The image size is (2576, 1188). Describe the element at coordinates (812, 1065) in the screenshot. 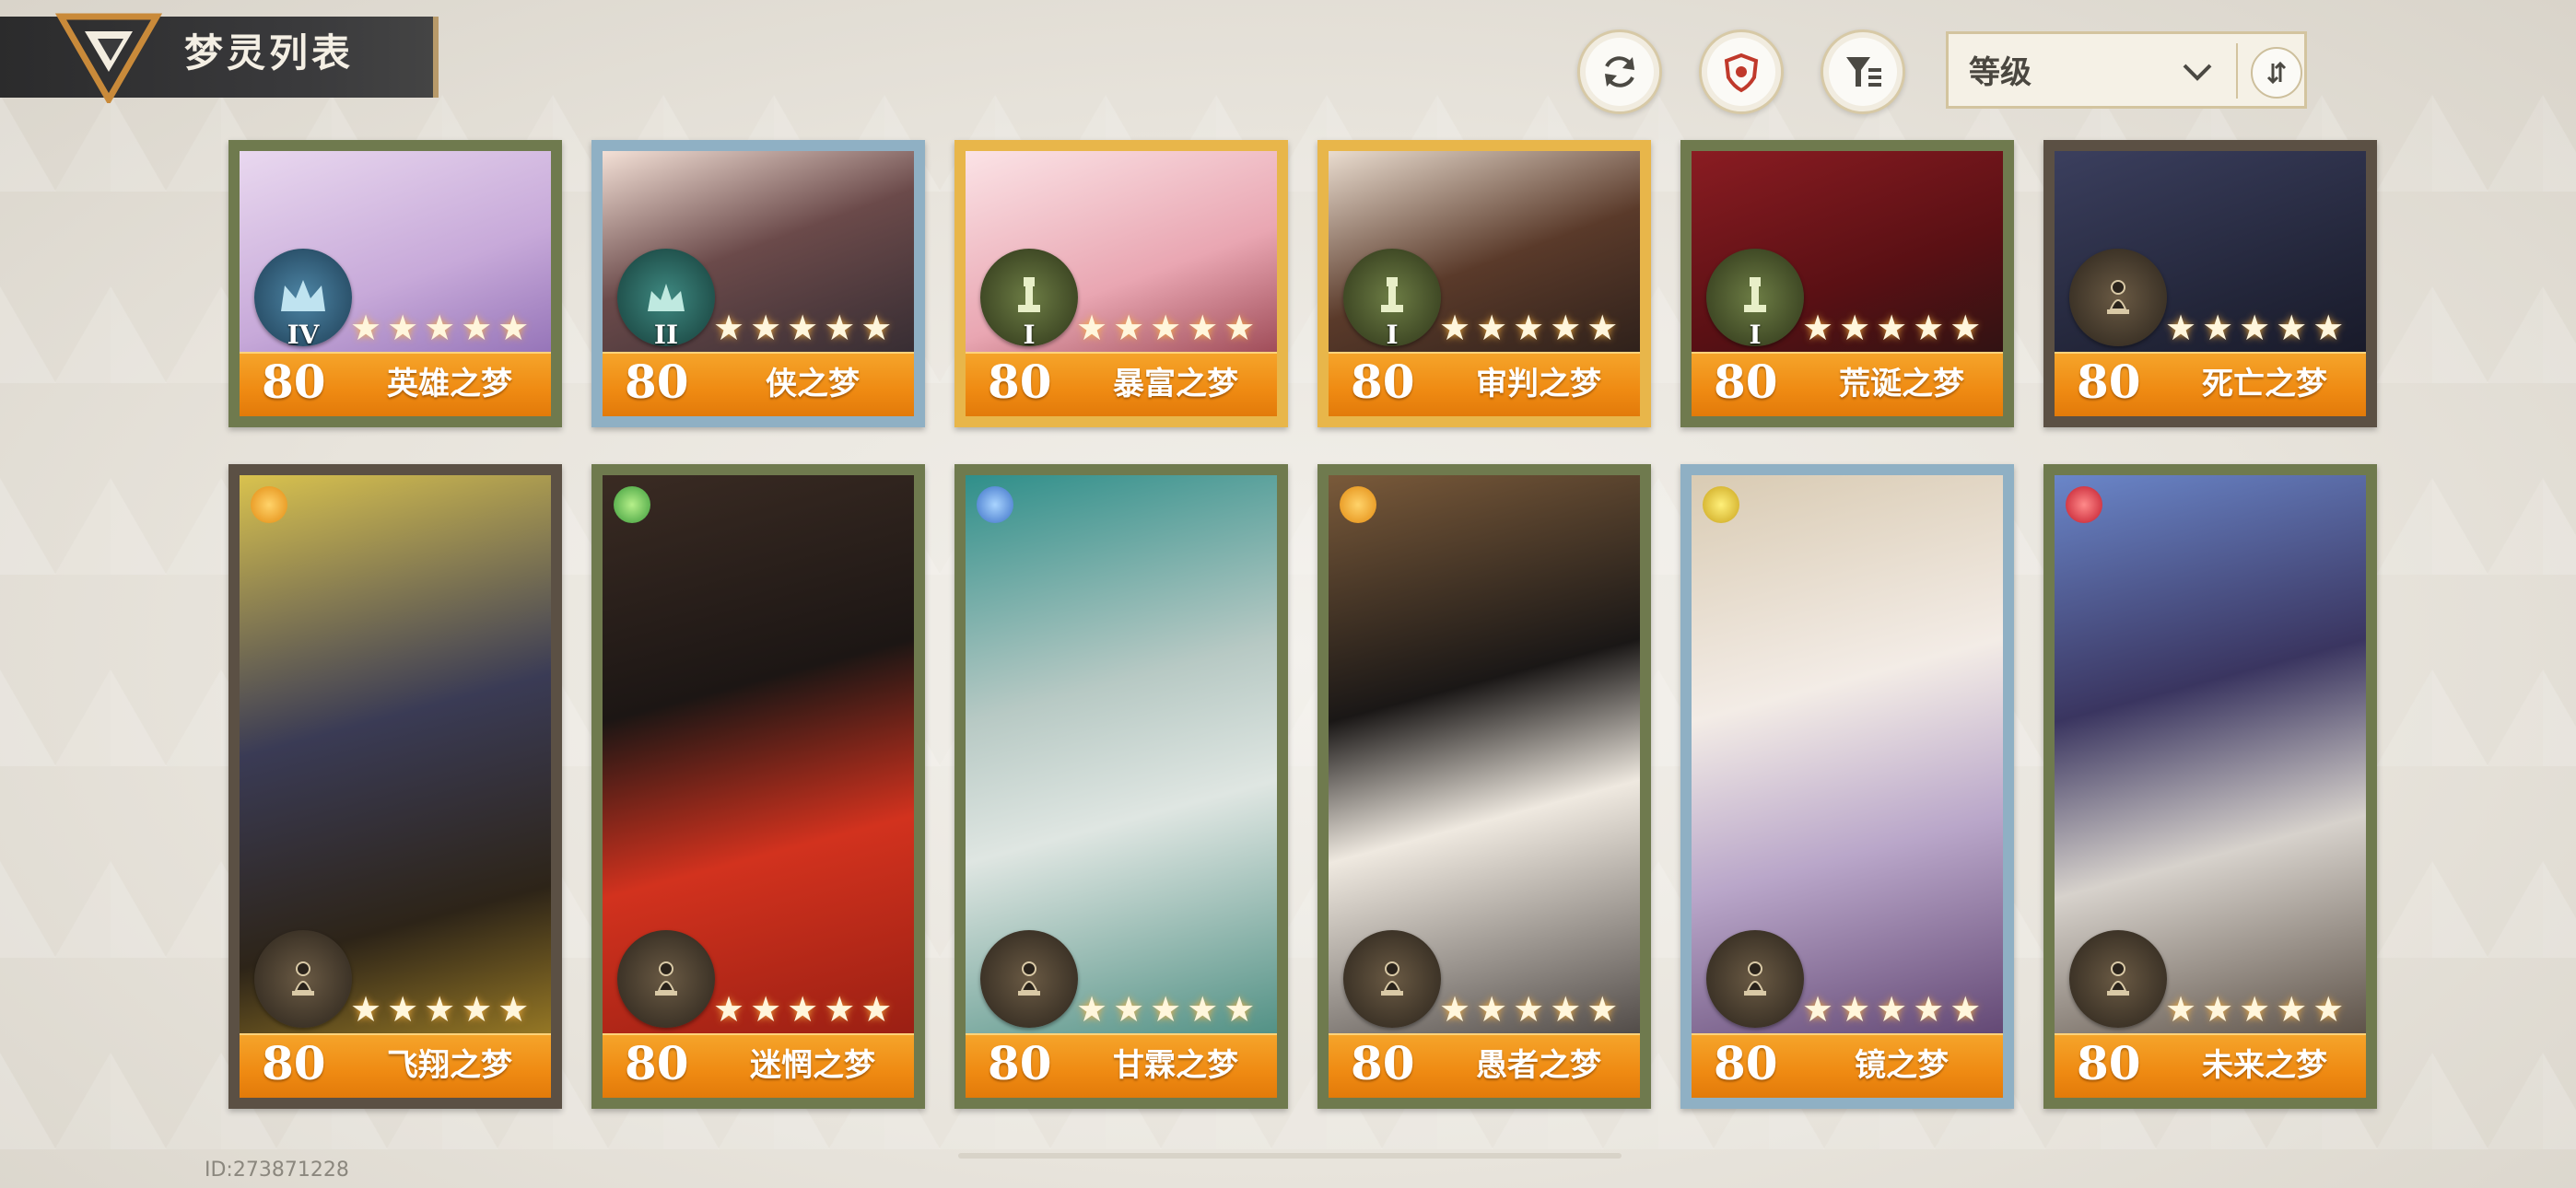

I see `card-name: 迷惘之梦` at that location.